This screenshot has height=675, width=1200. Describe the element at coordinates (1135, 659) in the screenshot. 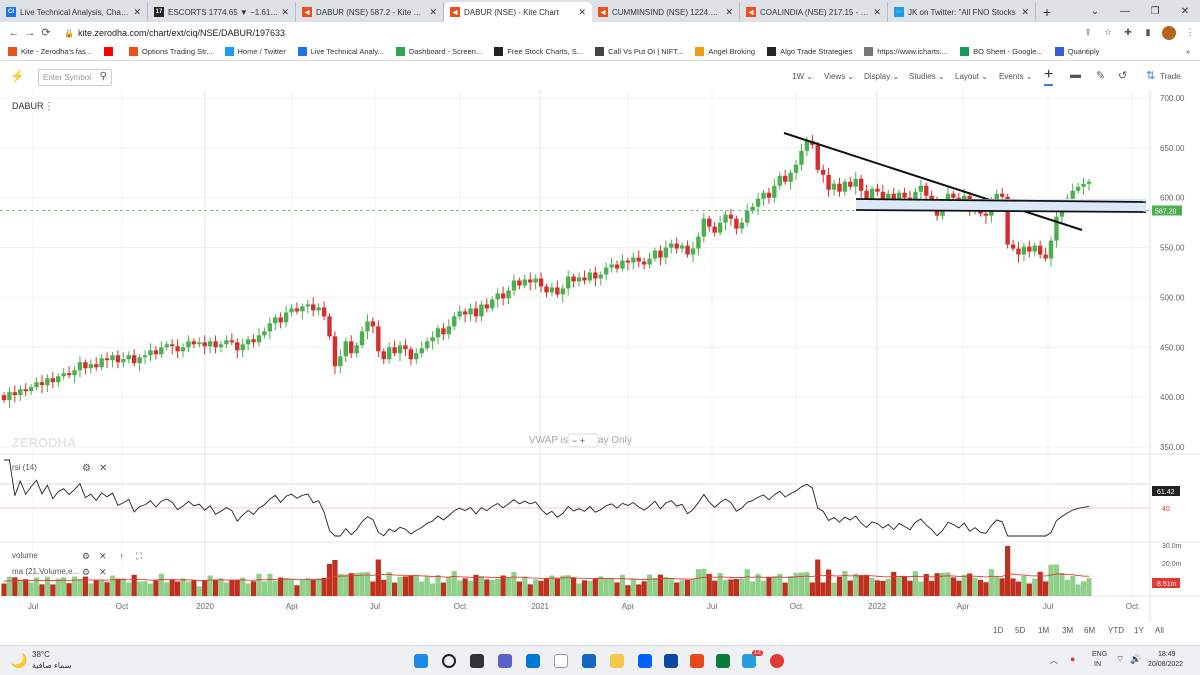

I see `speaker-icon: 🔊` at that location.